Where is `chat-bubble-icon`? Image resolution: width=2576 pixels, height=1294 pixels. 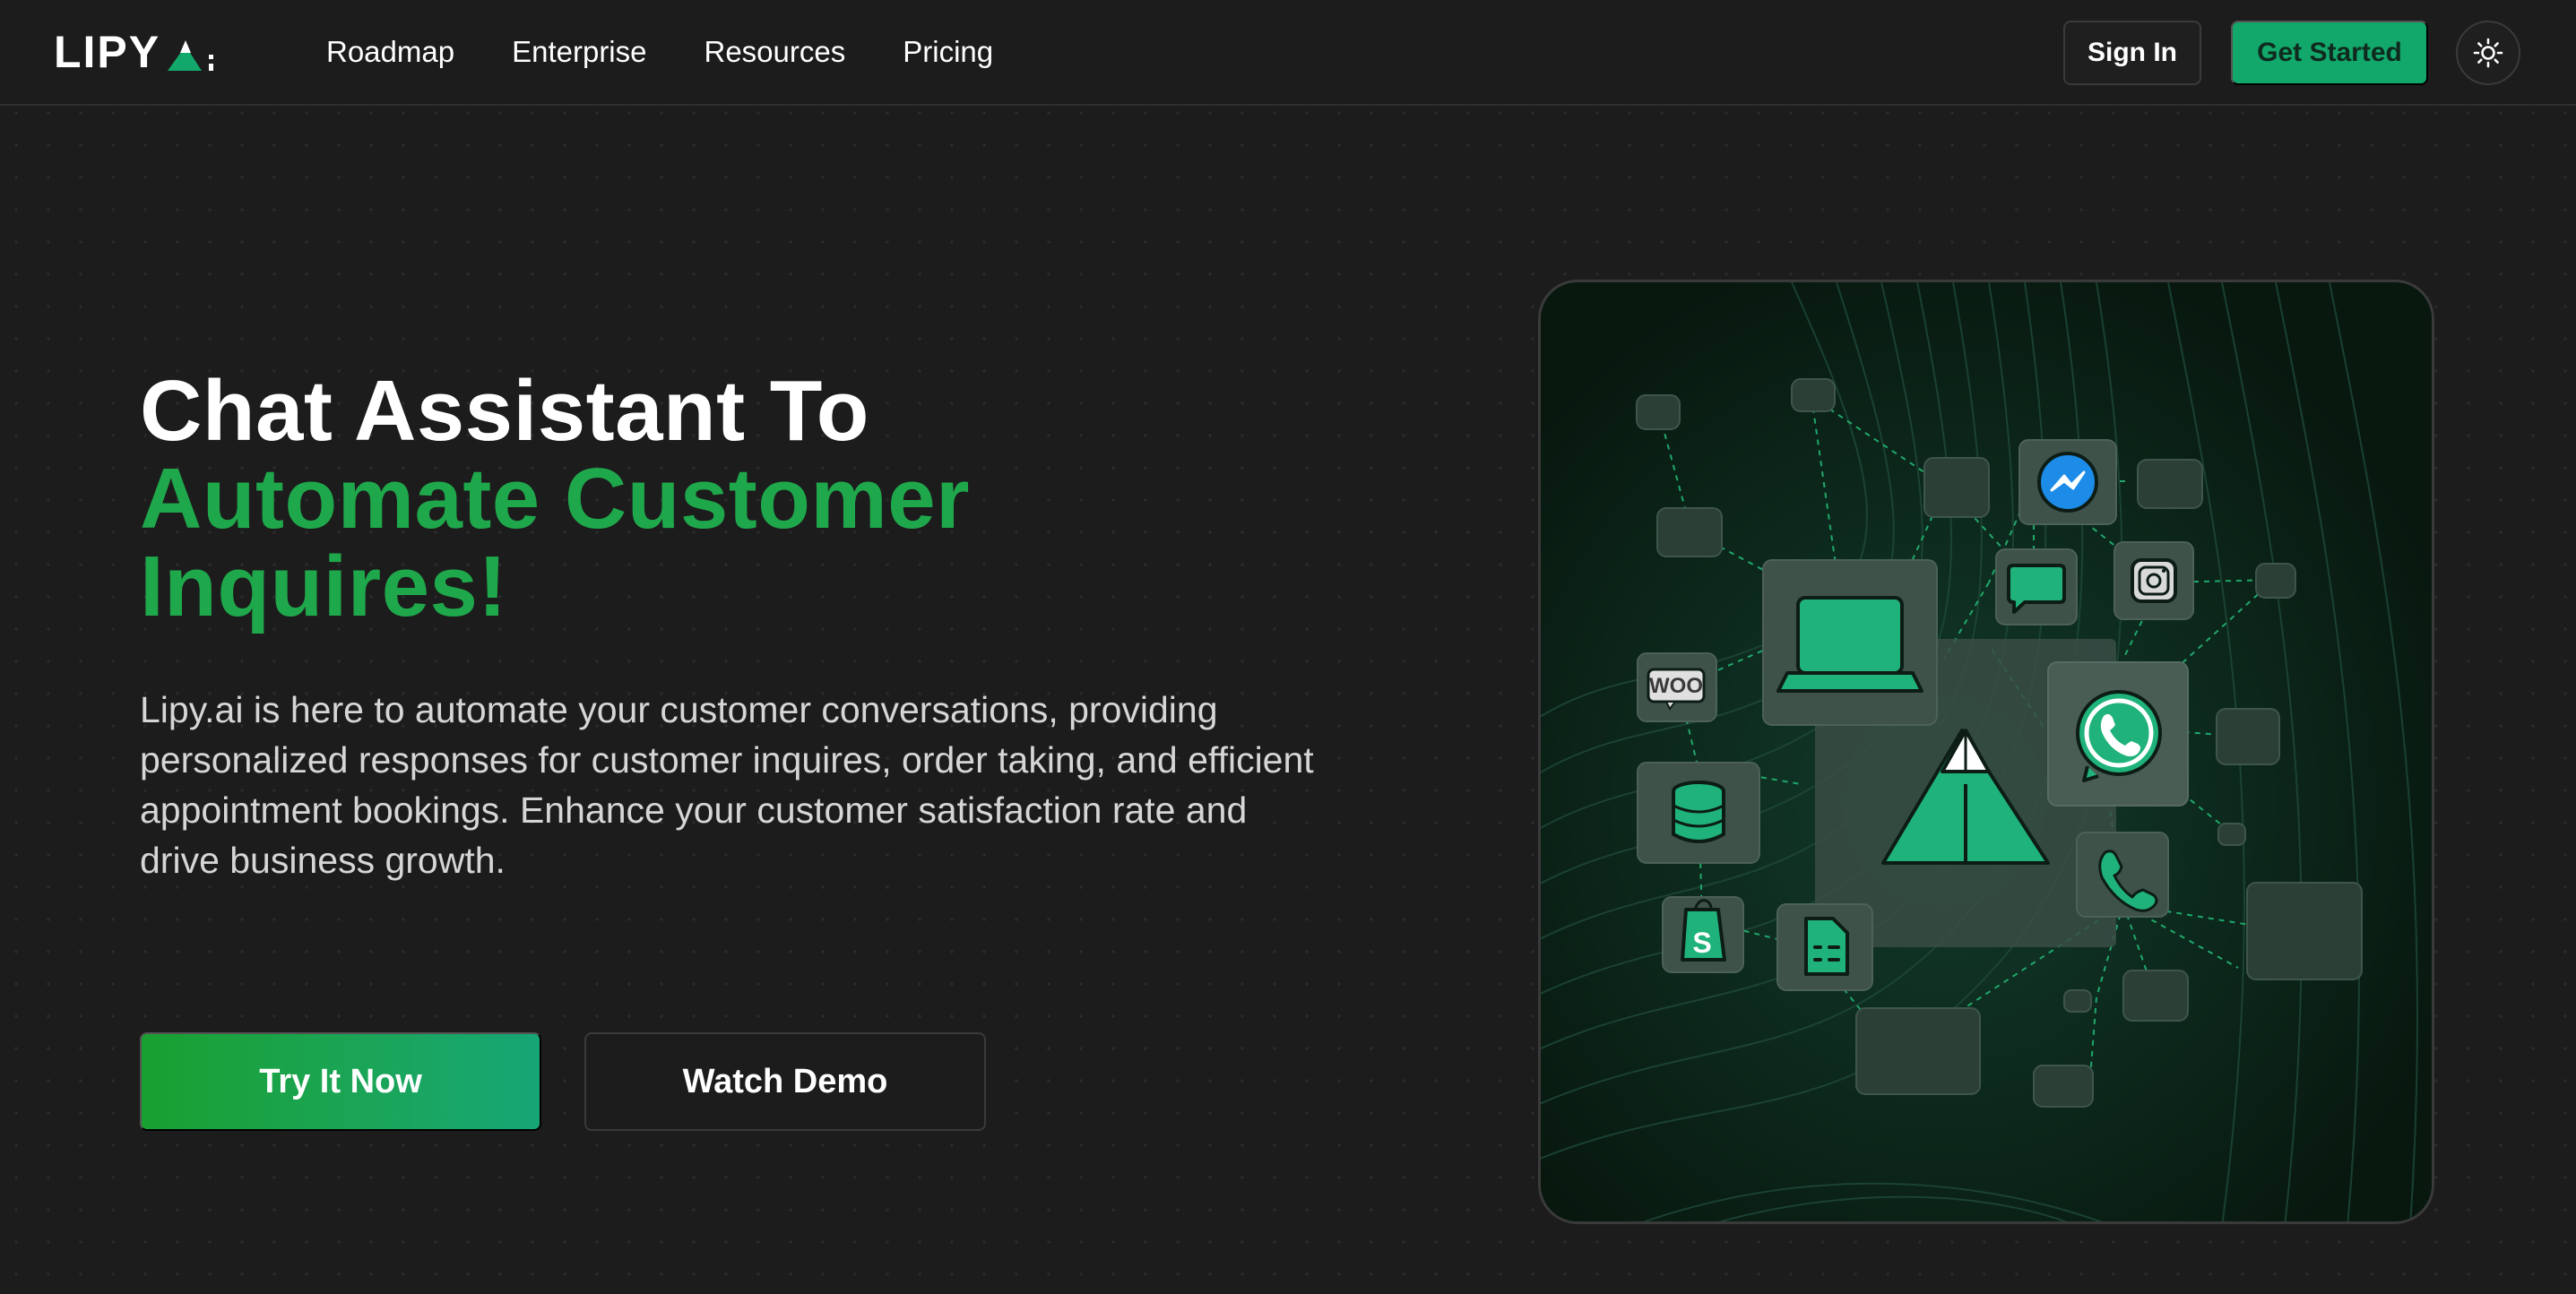
chat-bubble-icon is located at coordinates (2036, 586).